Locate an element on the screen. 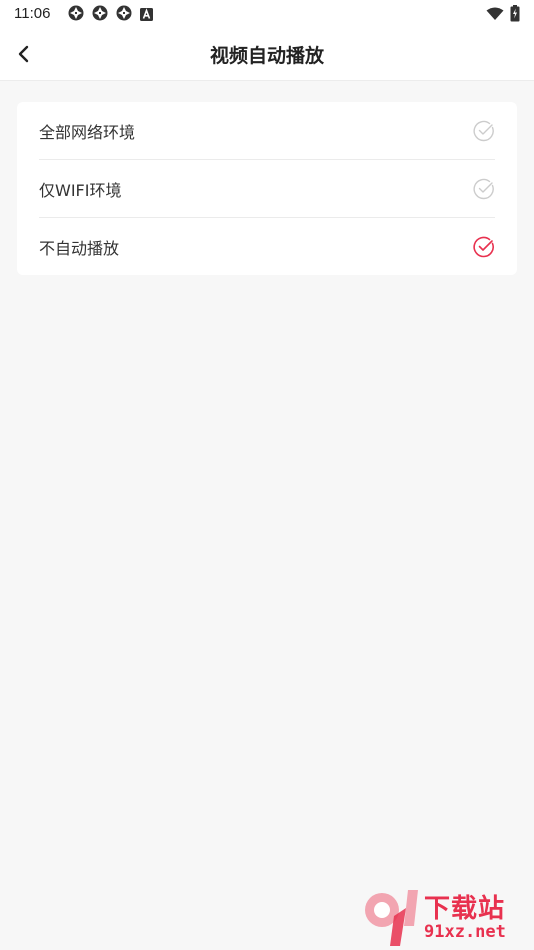 The width and height of the screenshot is (534, 950). app-header: 视频自动播放 is located at coordinates (267, 54).